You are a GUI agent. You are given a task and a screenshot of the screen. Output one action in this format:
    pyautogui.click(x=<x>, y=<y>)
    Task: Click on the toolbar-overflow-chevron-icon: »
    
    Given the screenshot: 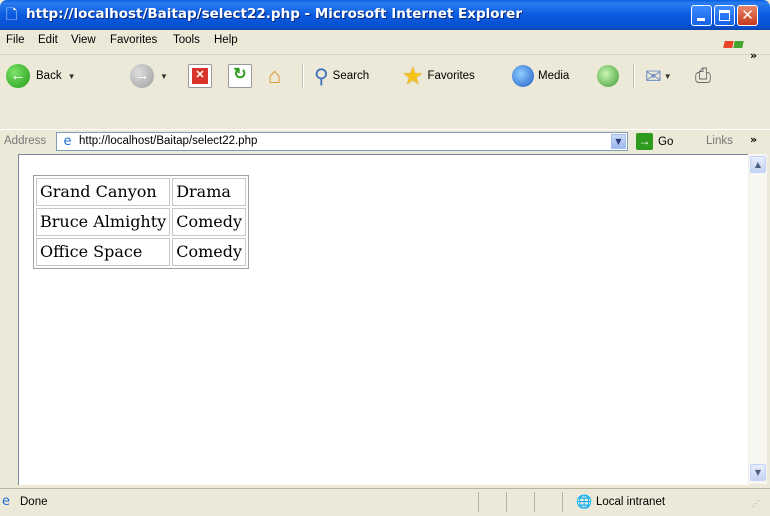 What is the action you would take?
    pyautogui.click(x=753, y=55)
    